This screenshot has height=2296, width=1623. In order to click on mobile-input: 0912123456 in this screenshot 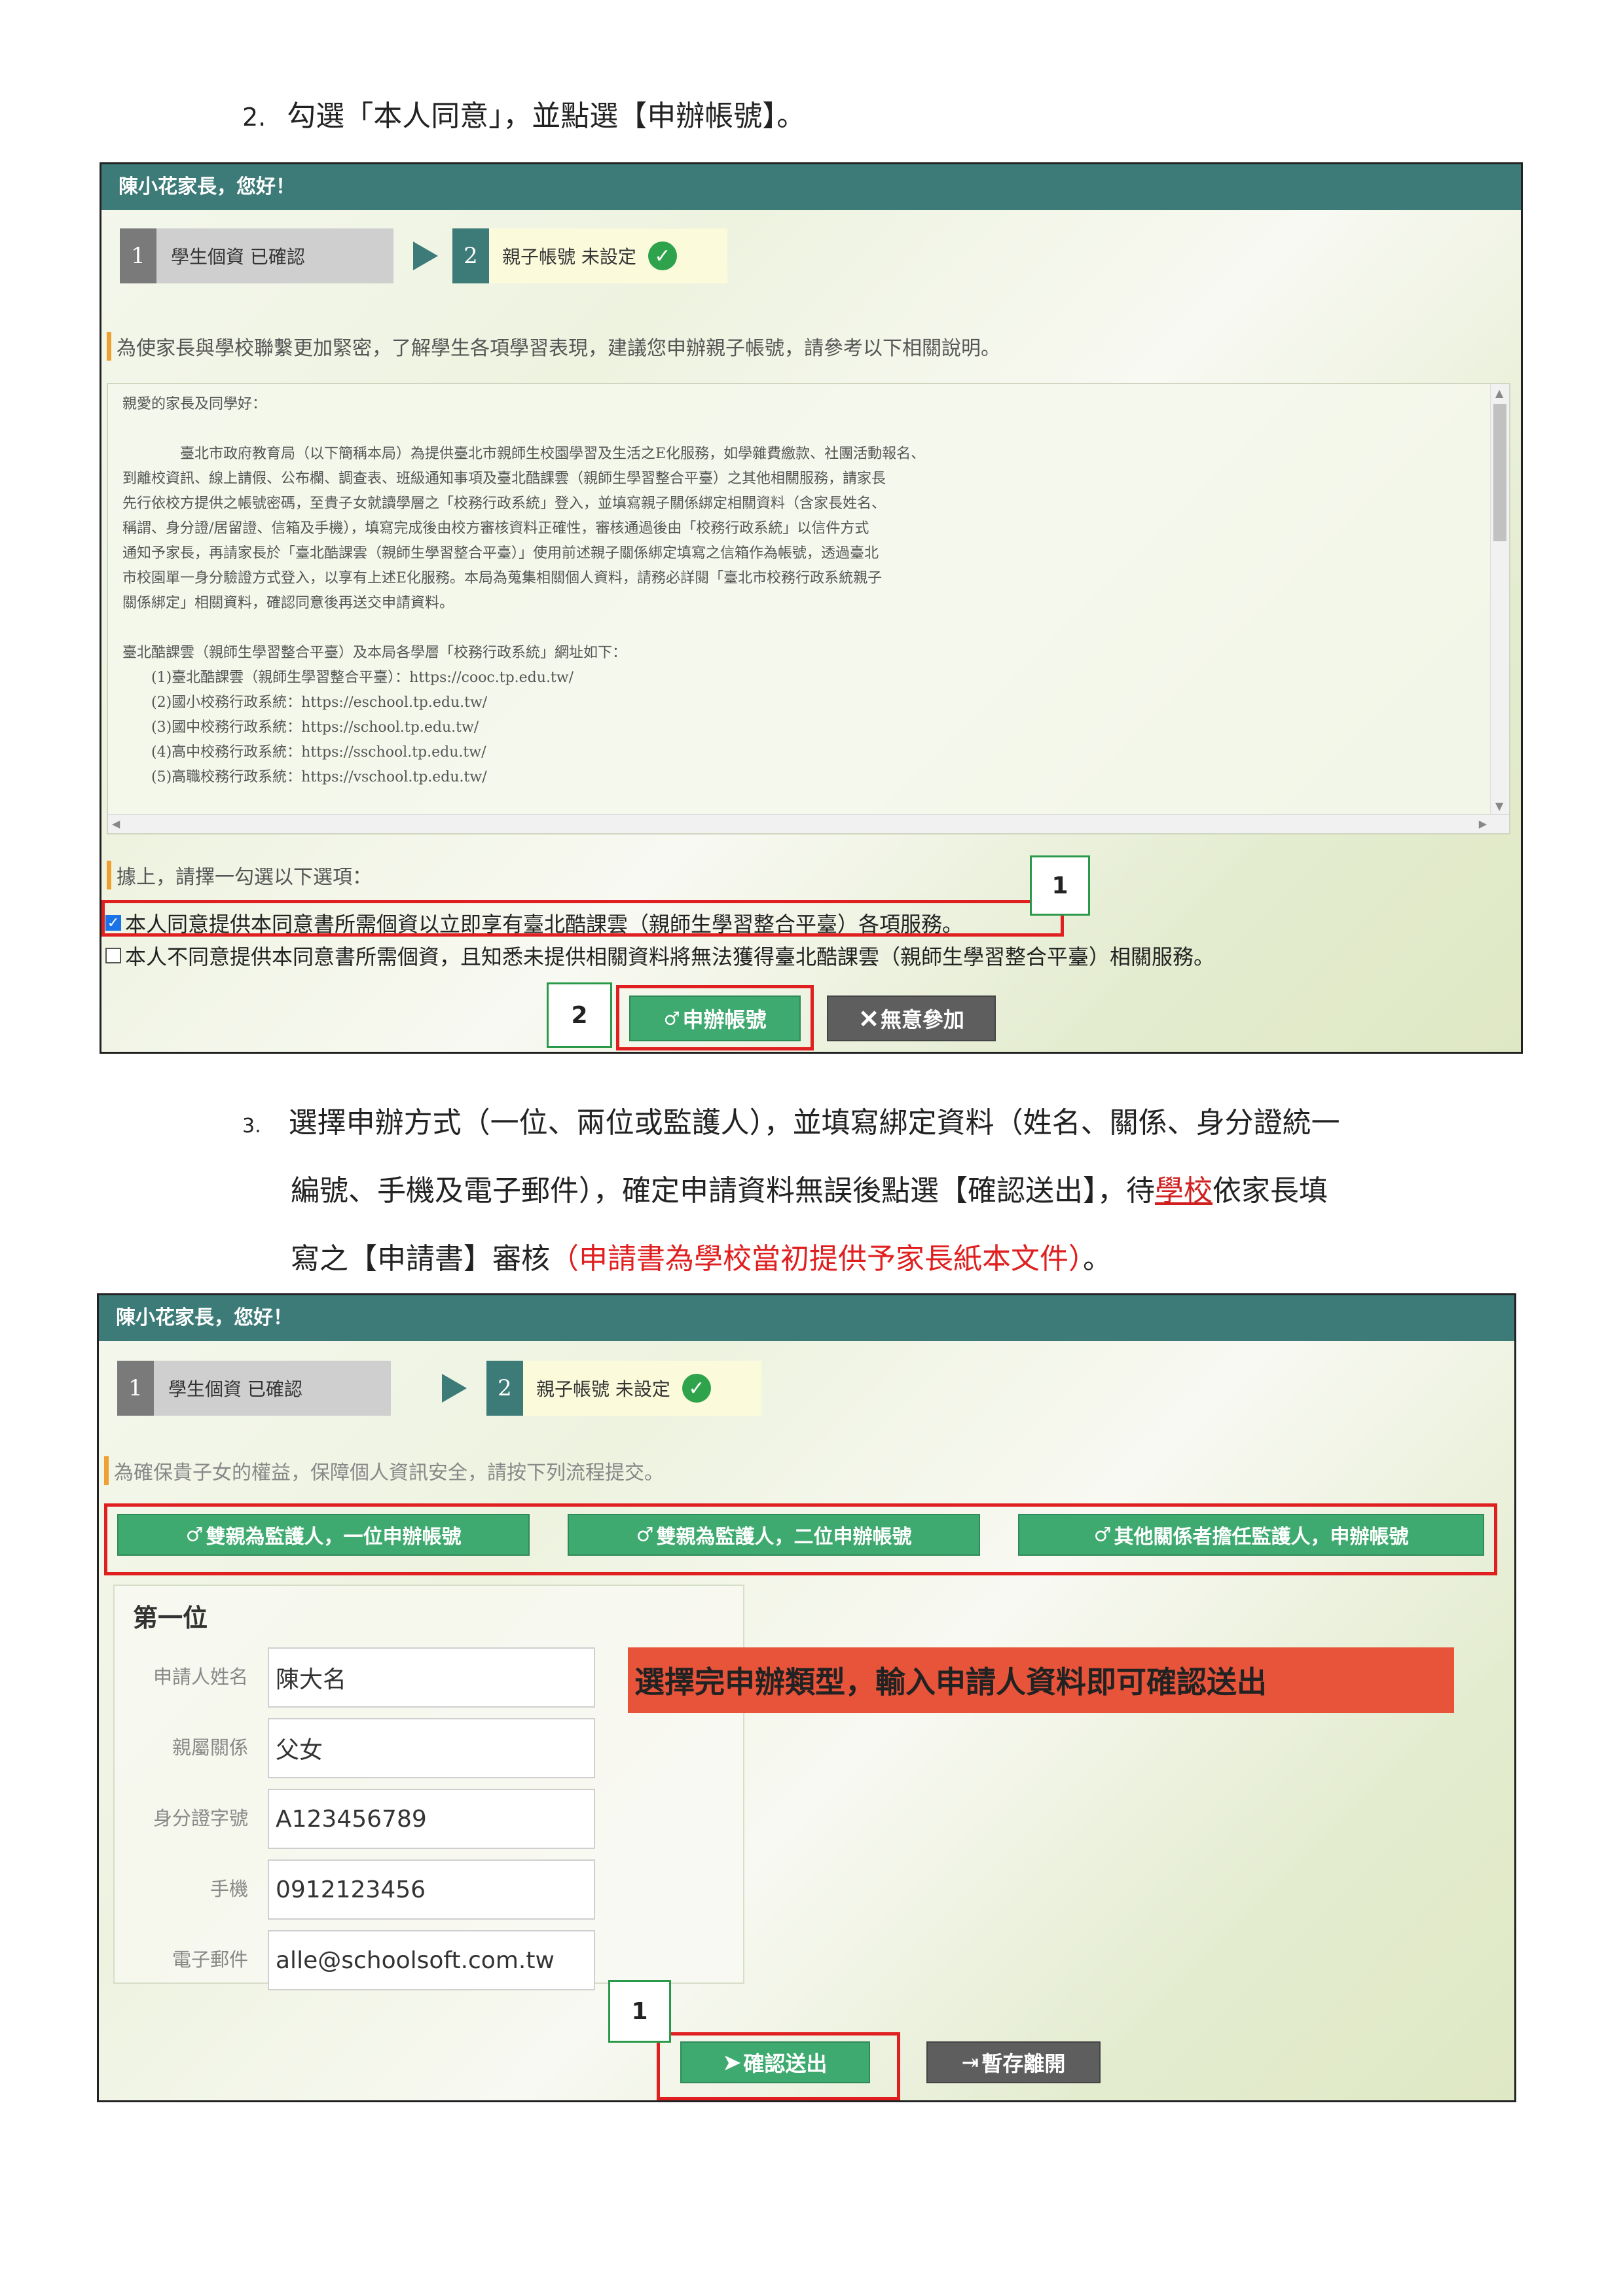, I will do `click(431, 1889)`.